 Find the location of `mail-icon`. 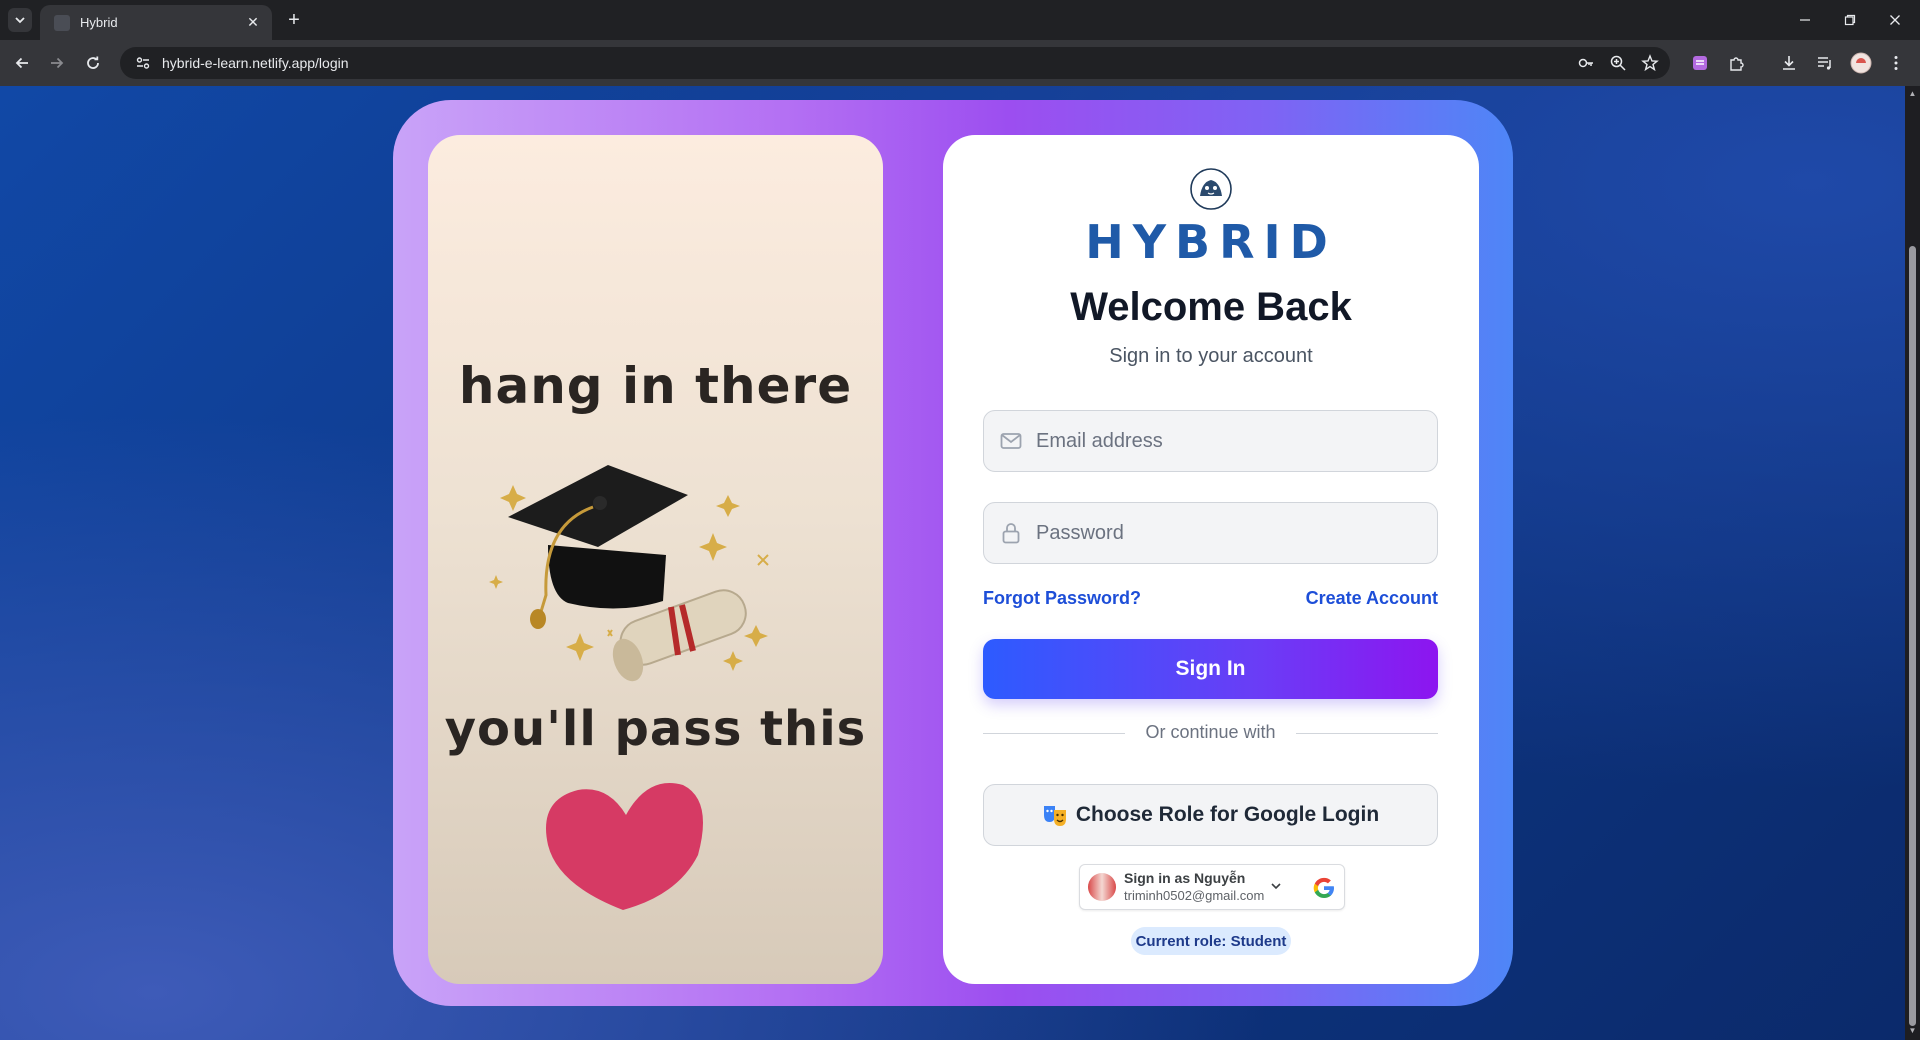

mail-icon is located at coordinates (1011, 441).